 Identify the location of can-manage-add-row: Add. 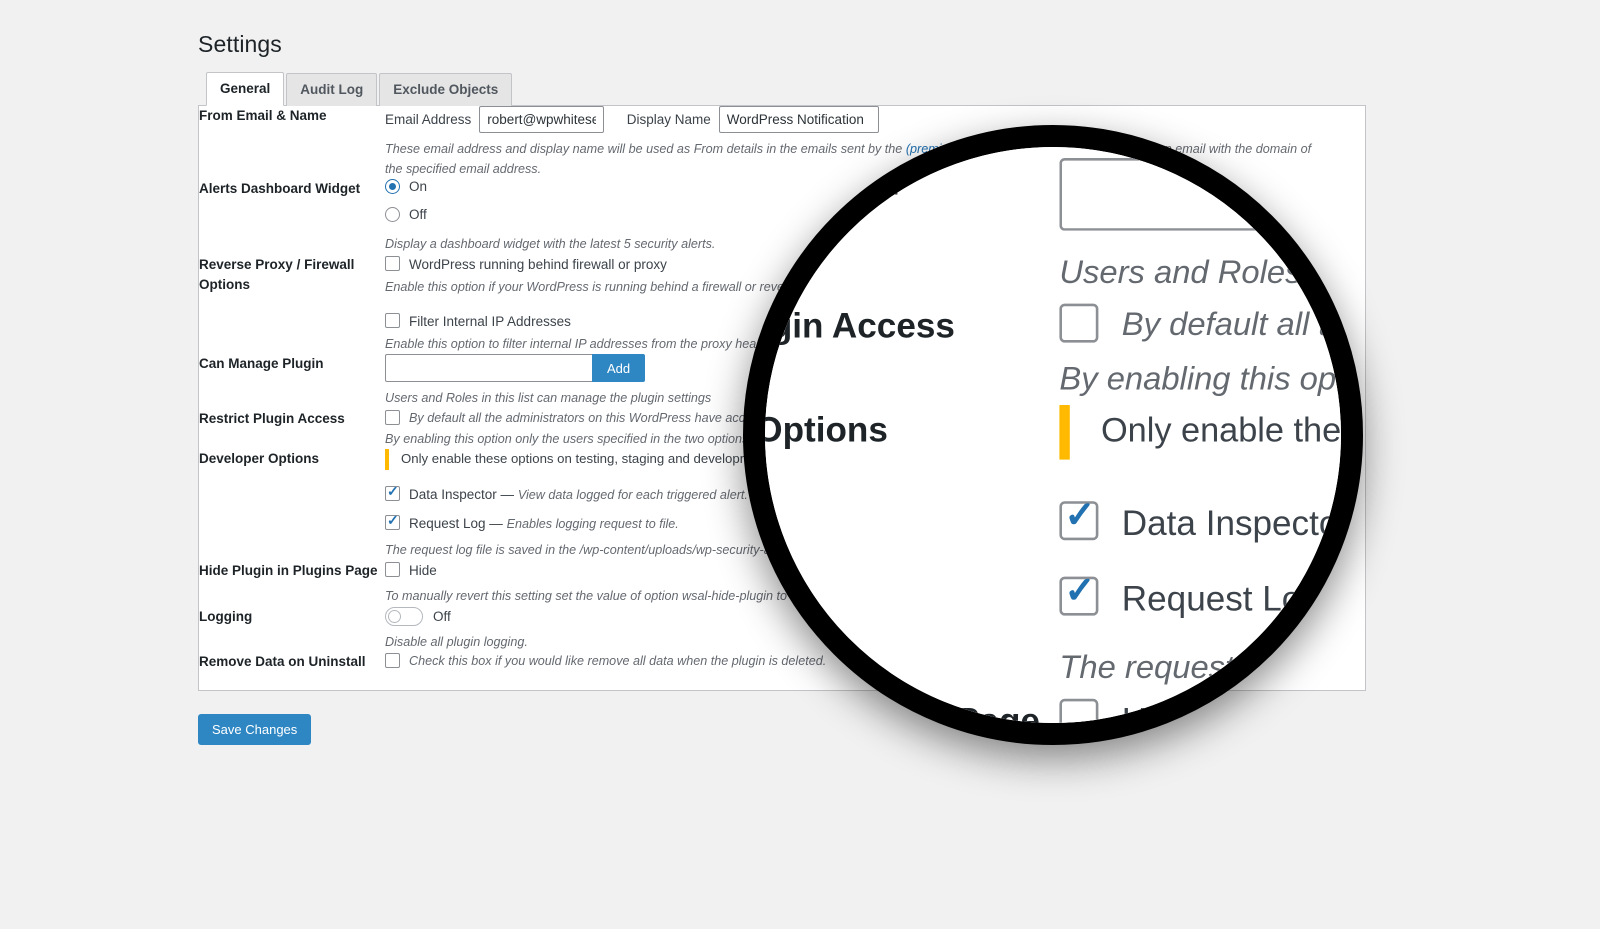
(1200, 195).